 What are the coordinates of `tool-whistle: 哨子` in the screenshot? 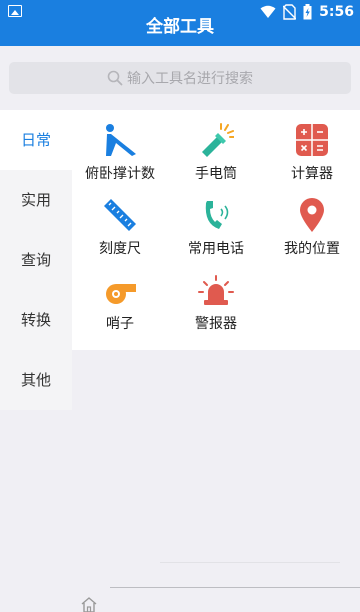 It's located at (120, 297).